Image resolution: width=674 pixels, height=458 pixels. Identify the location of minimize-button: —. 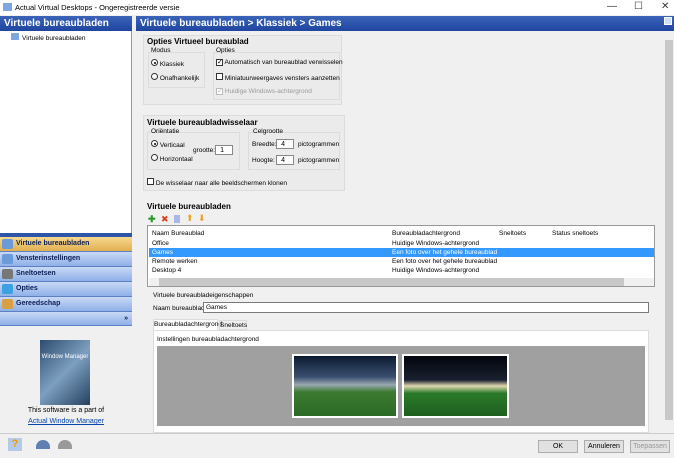
(612, 6).